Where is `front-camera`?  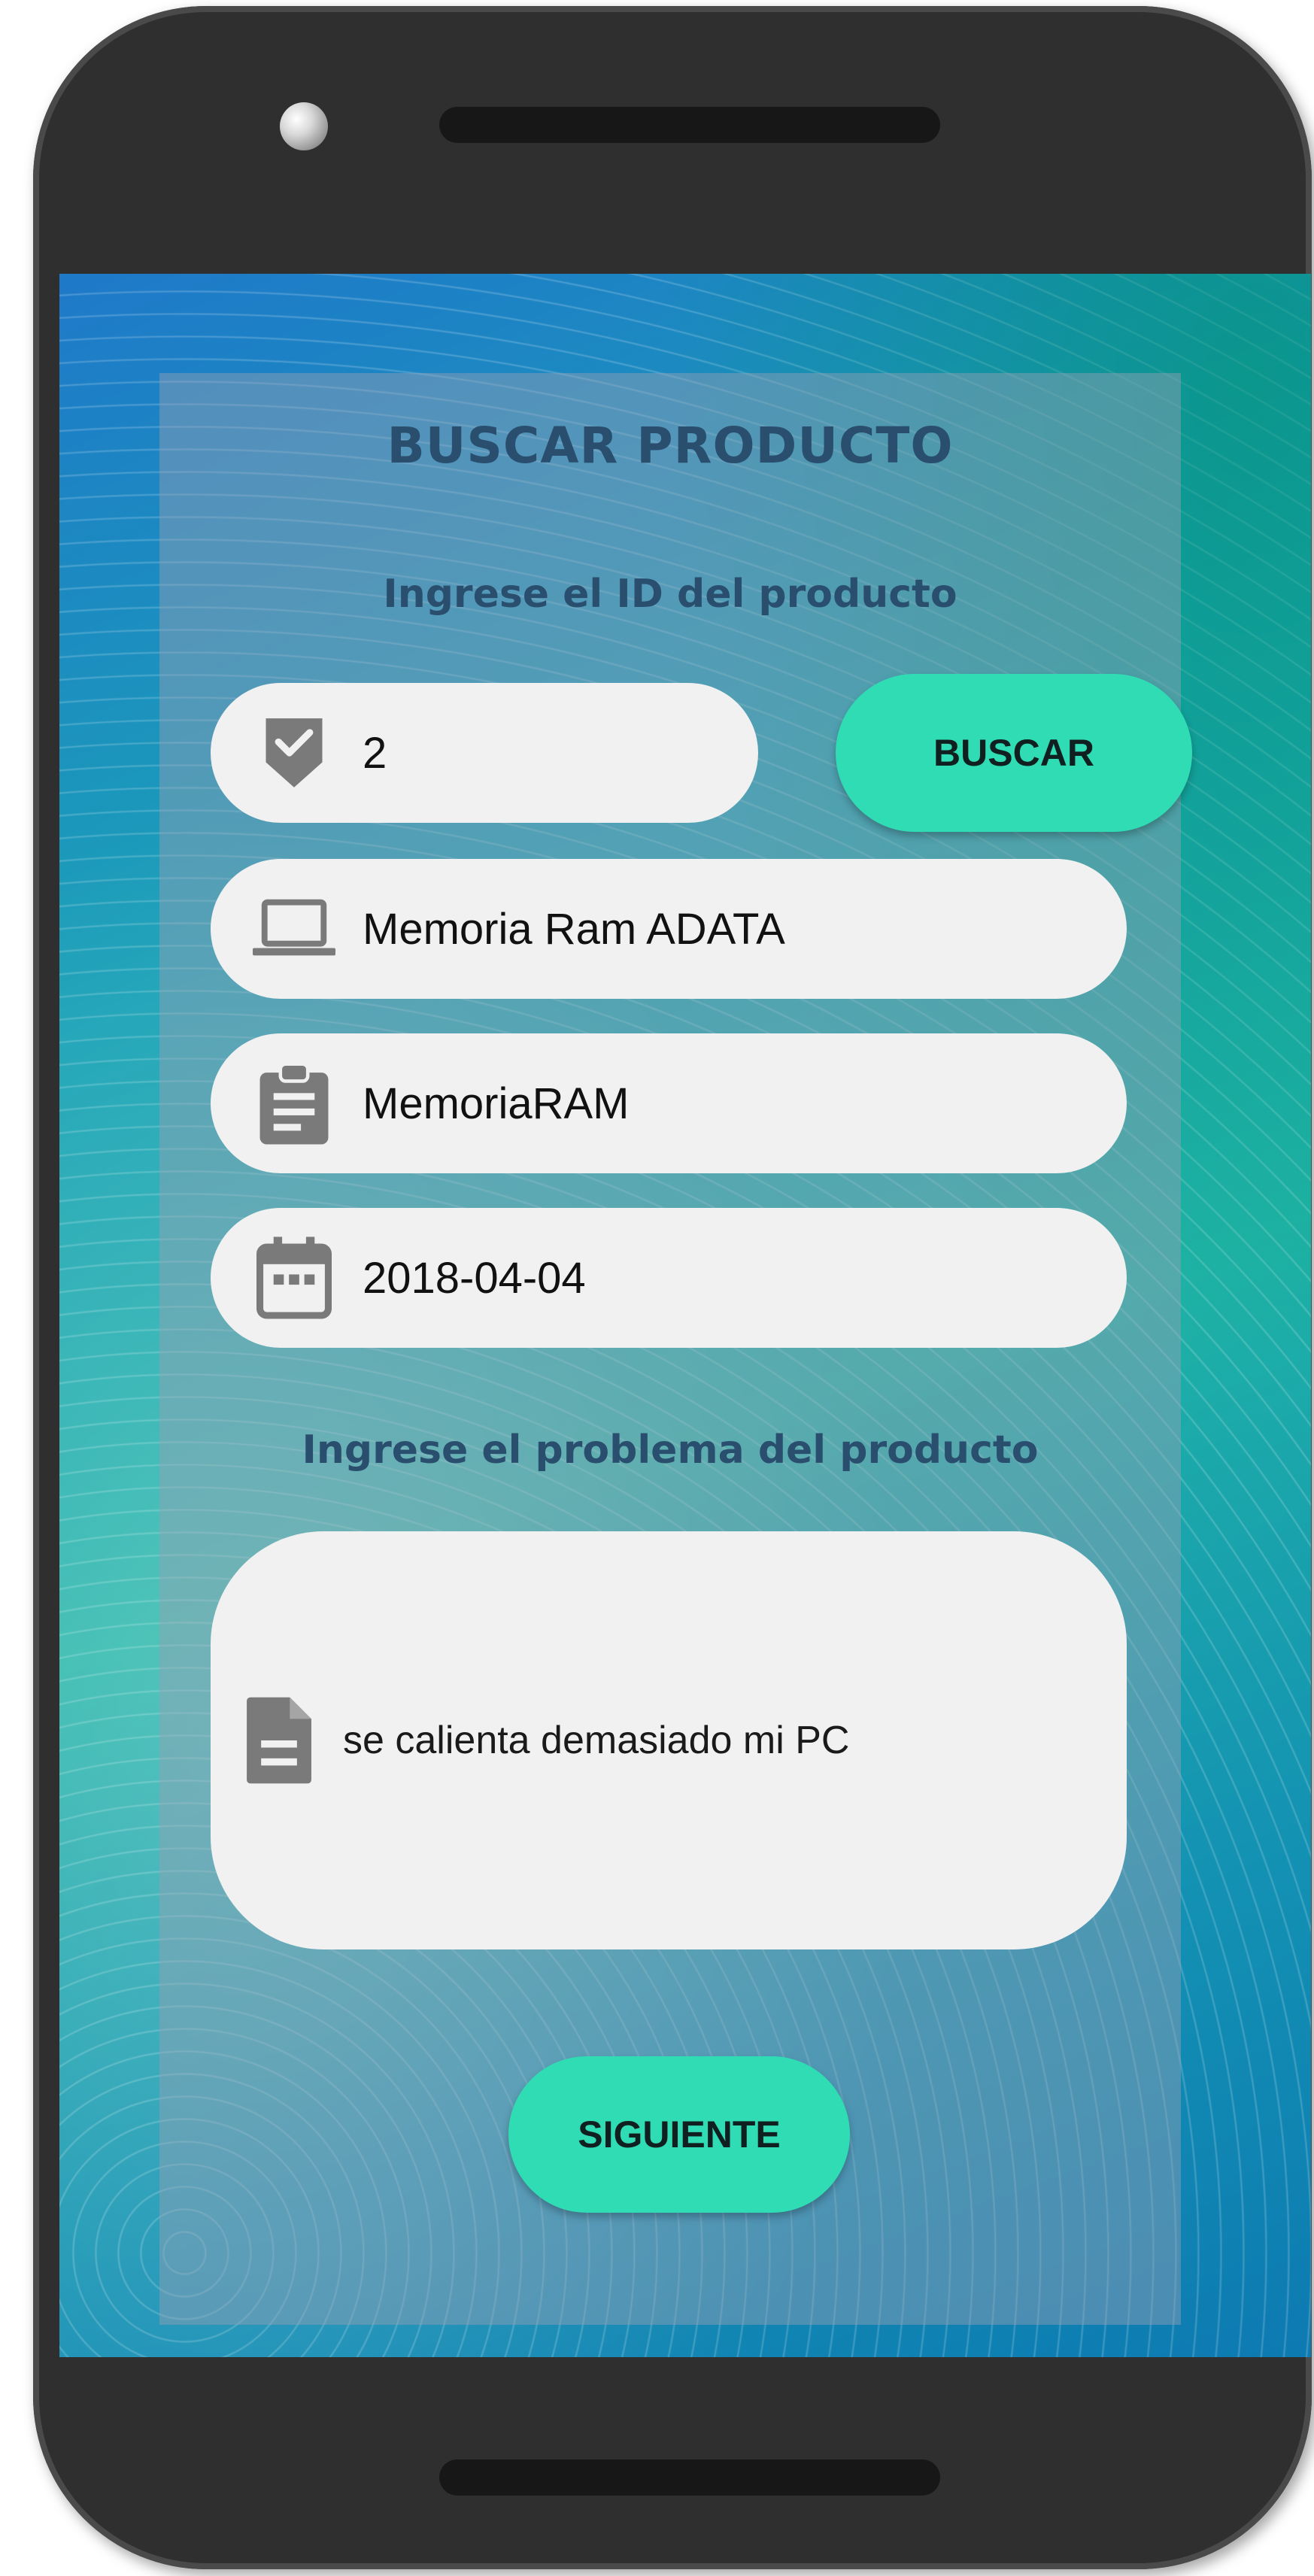
front-camera is located at coordinates (304, 126).